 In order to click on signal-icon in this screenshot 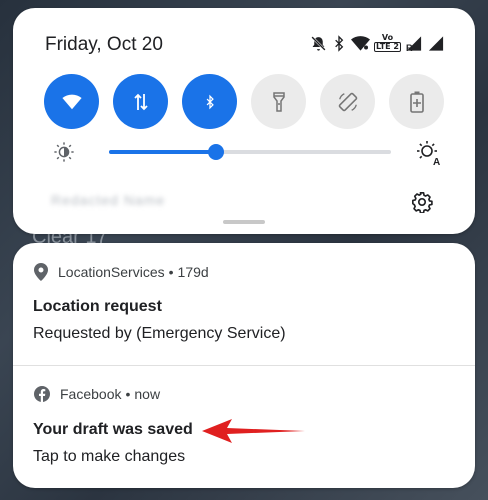, I will do `click(436, 43)`.